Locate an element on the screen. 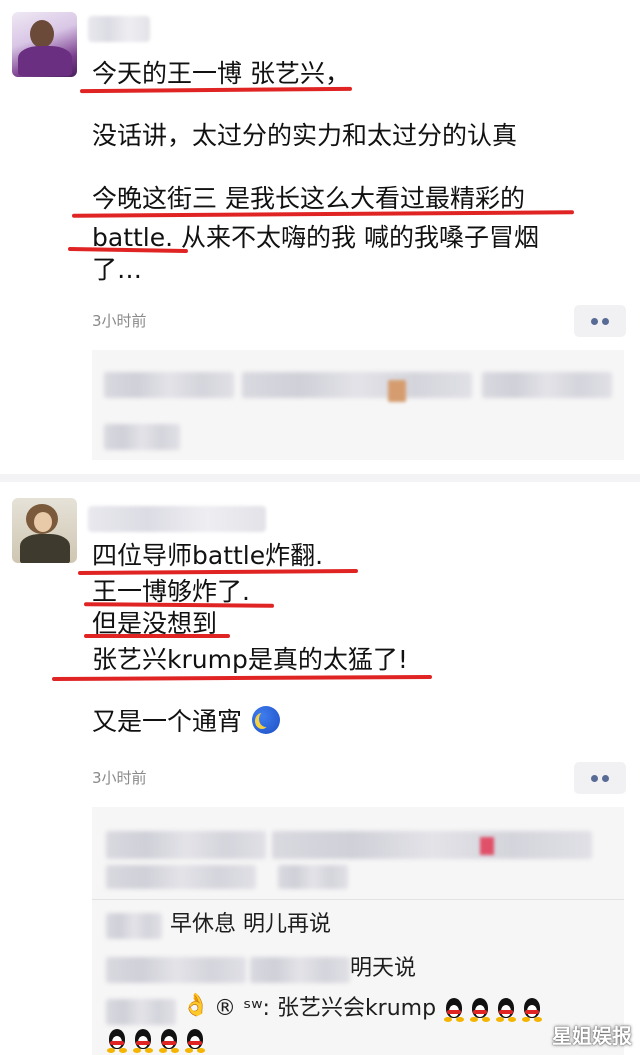 The image size is (640, 1055). blurred-thumb is located at coordinates (397, 391).